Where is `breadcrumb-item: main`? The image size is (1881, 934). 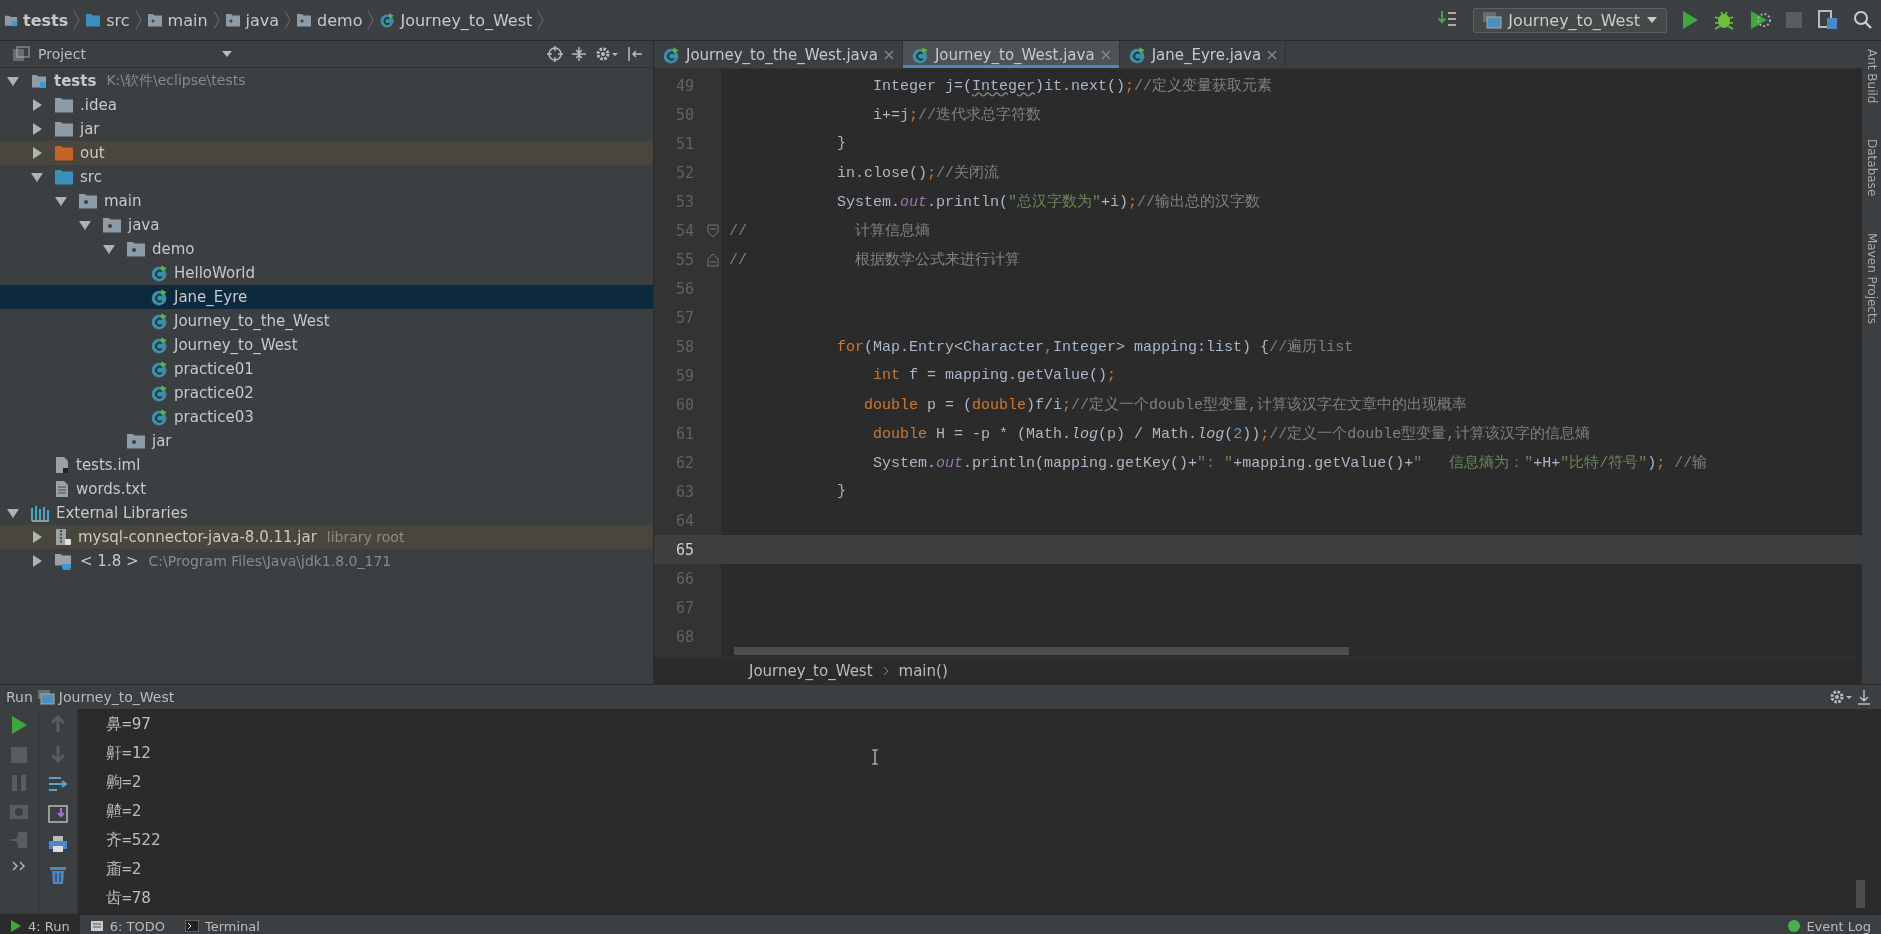 breadcrumb-item: main is located at coordinates (187, 20).